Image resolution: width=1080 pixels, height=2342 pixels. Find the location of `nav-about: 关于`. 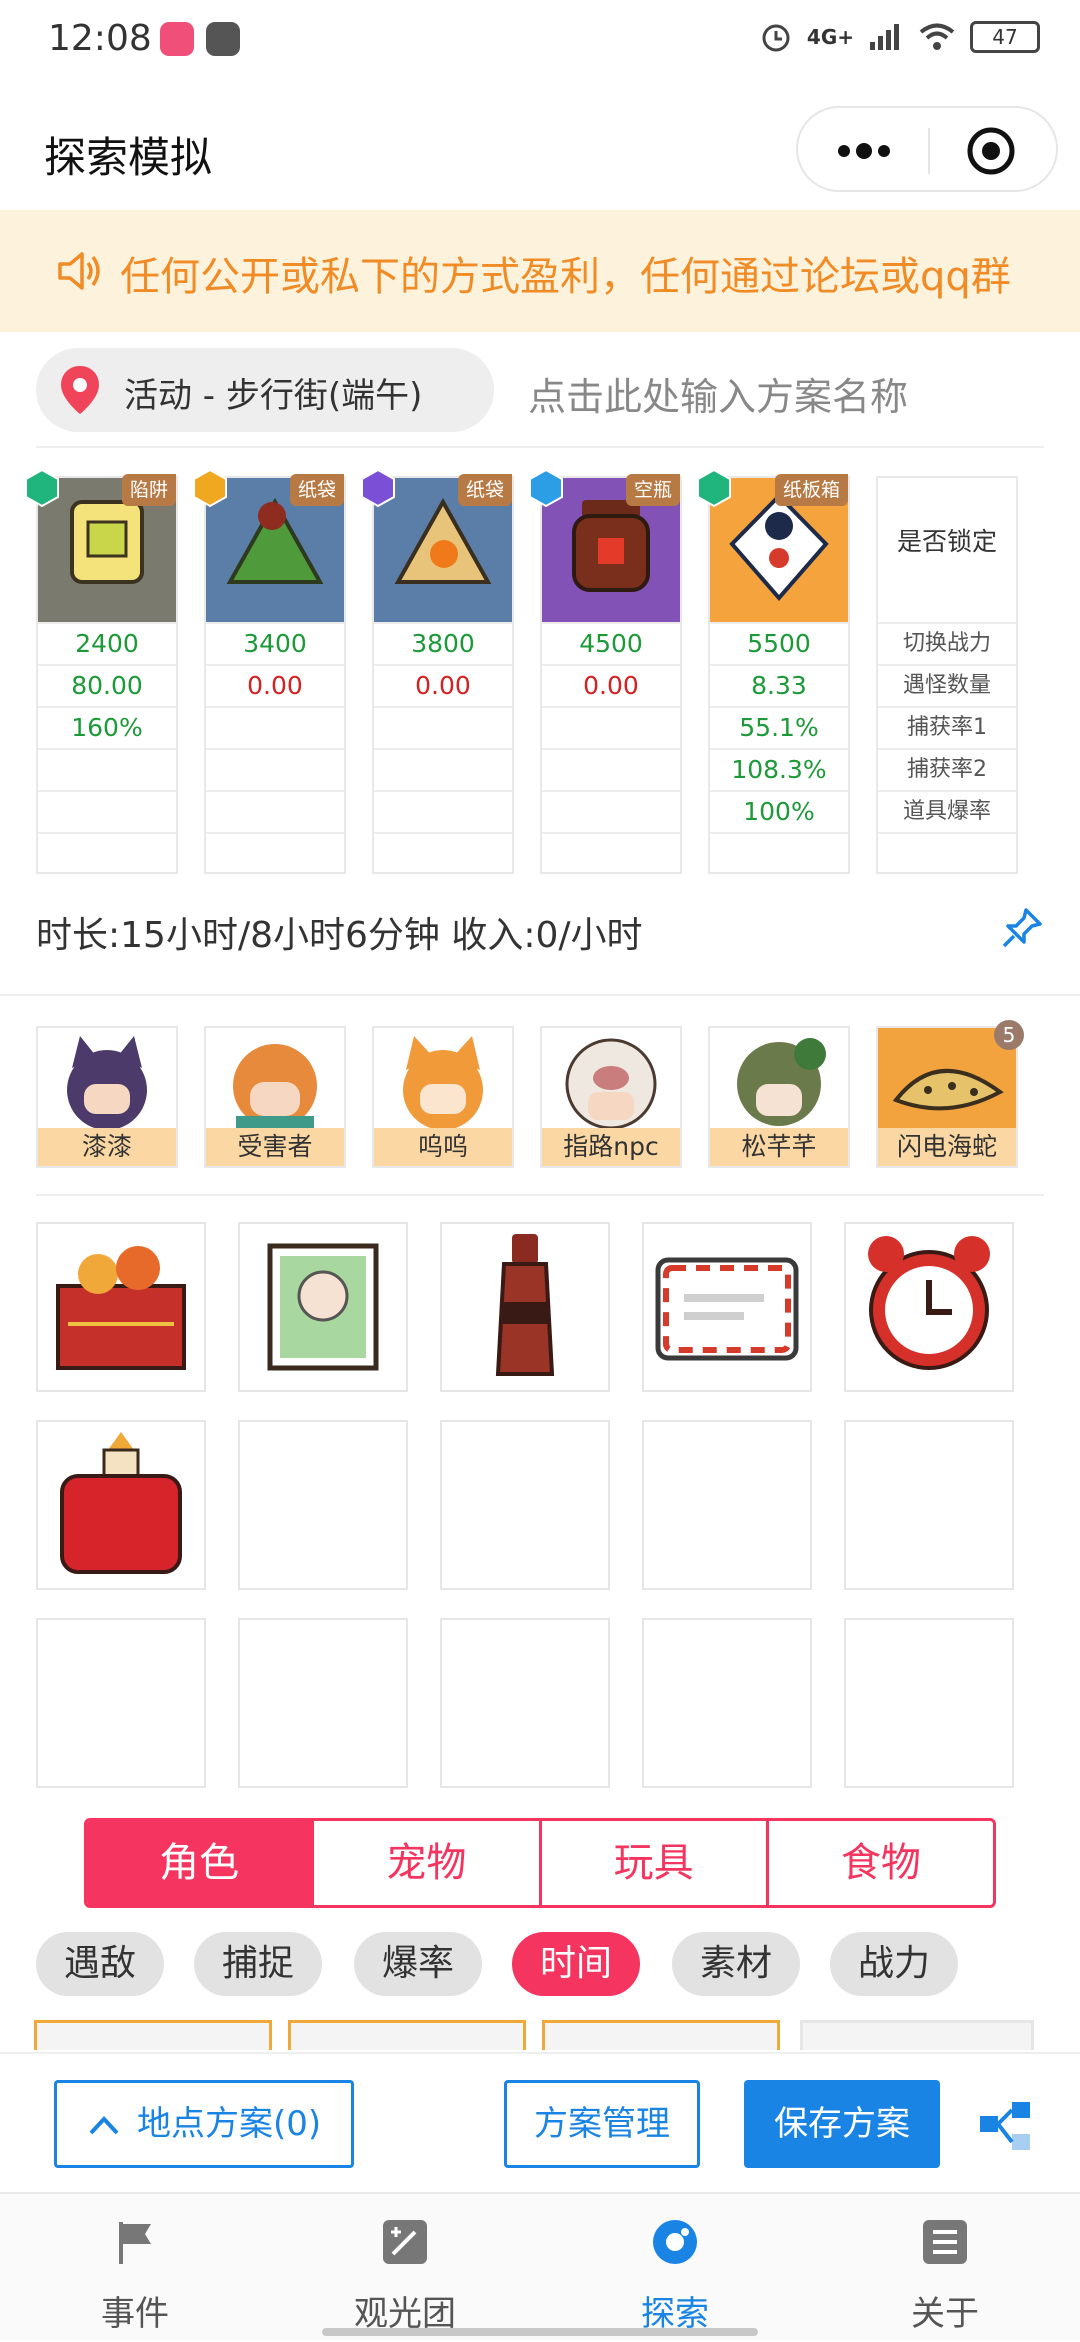

nav-about: 关于 is located at coordinates (945, 2268).